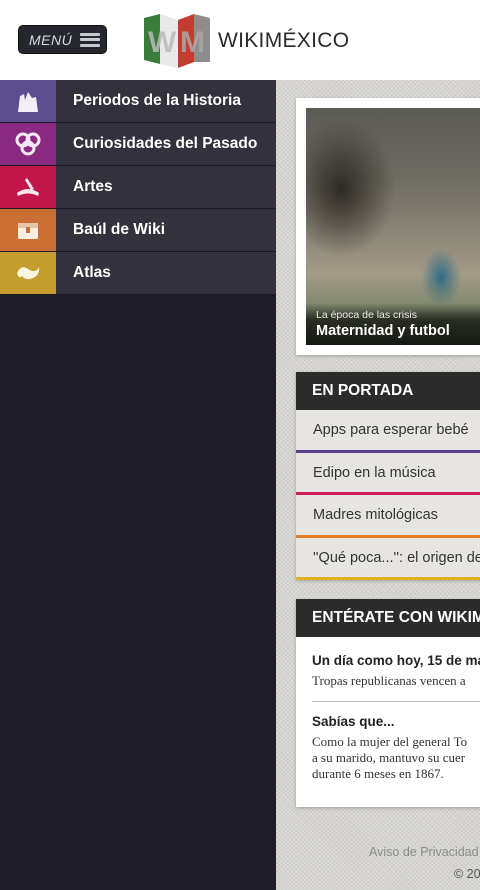  Describe the element at coordinates (138, 273) in the screenshot. I see `sidebar-item-atlas: Atlas` at that location.